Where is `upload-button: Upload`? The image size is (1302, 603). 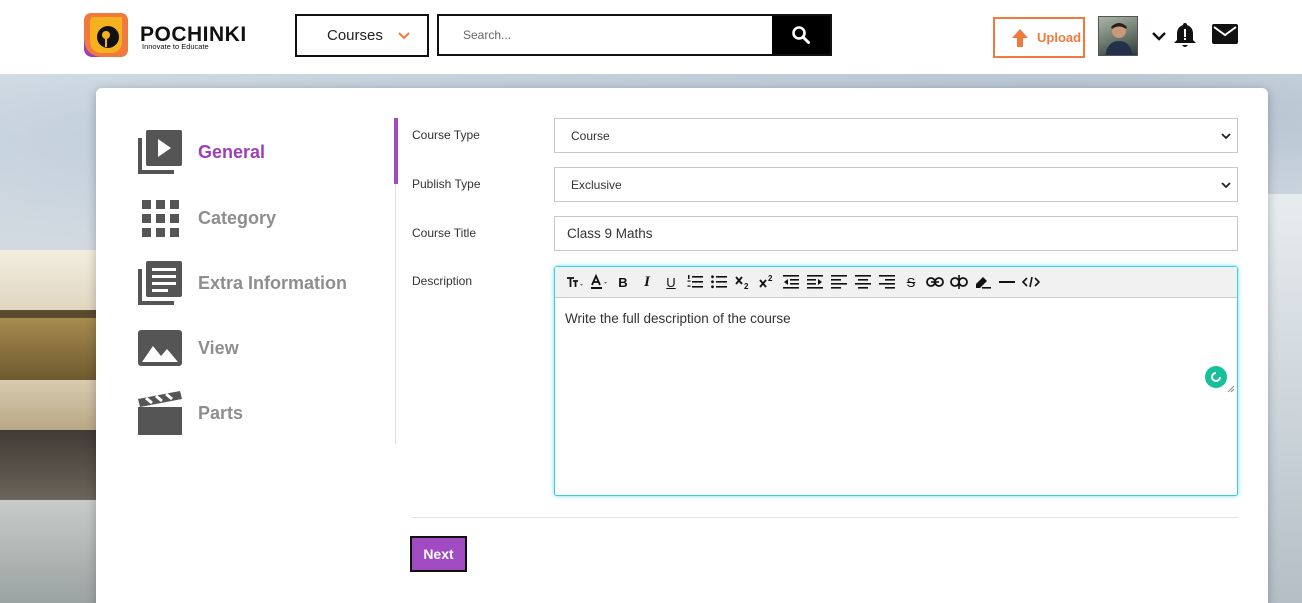
upload-button: Upload is located at coordinates (1039, 37).